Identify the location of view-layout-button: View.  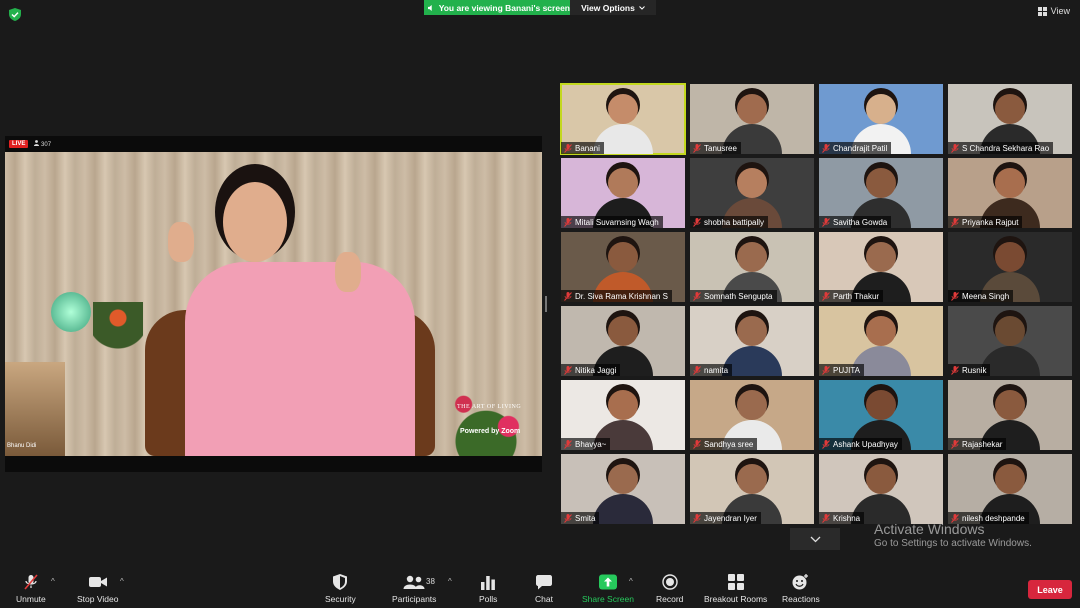
(1053, 11).